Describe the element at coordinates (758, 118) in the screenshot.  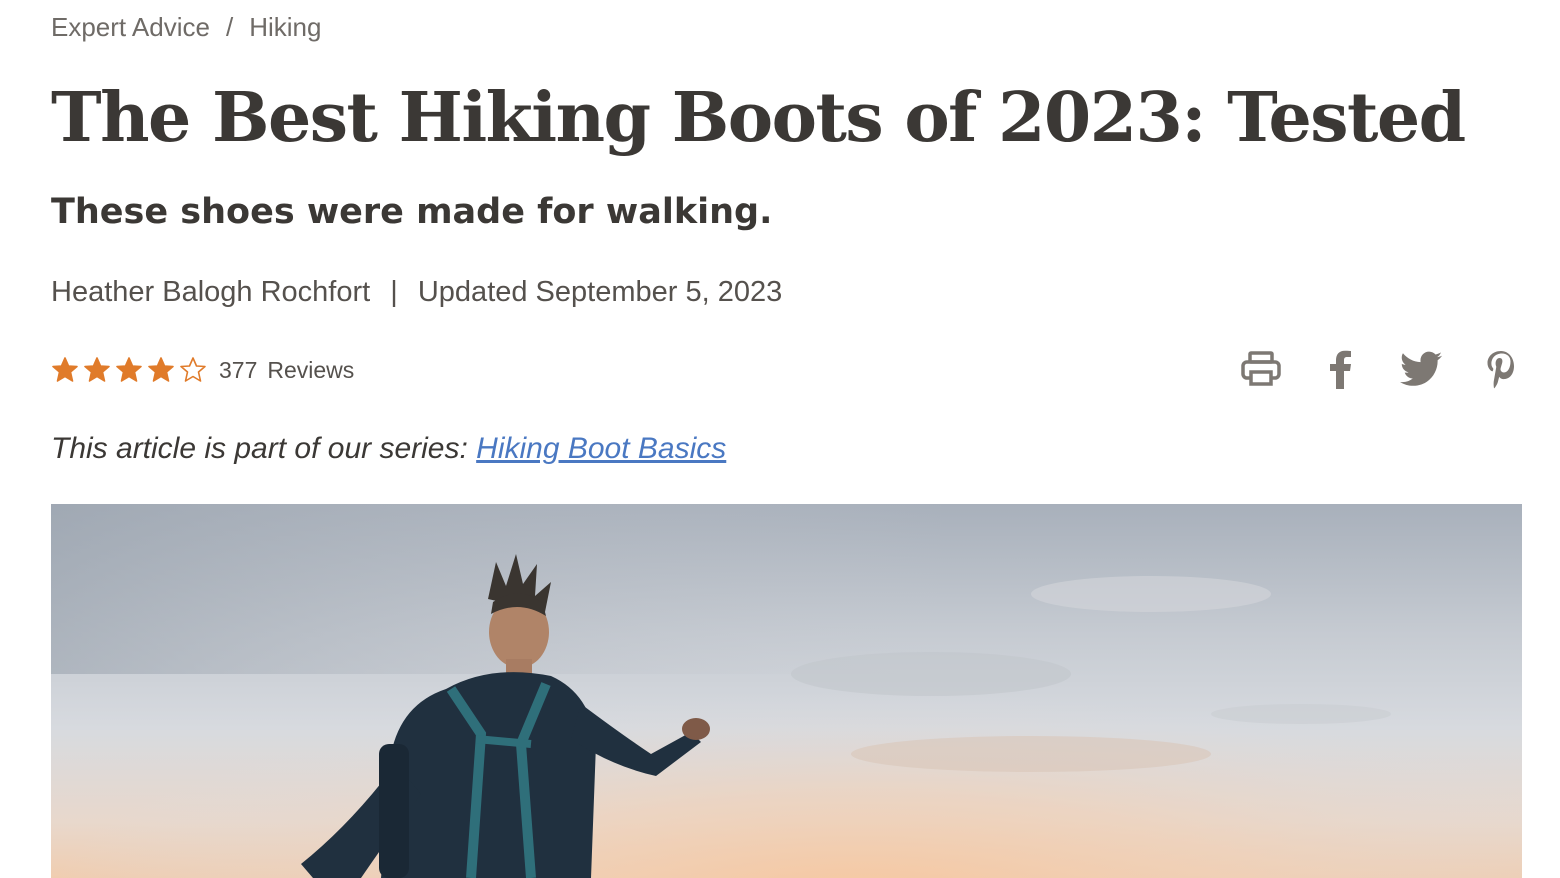
I see `page-title: The Best Hiking Boots of 2023: Tested` at that location.